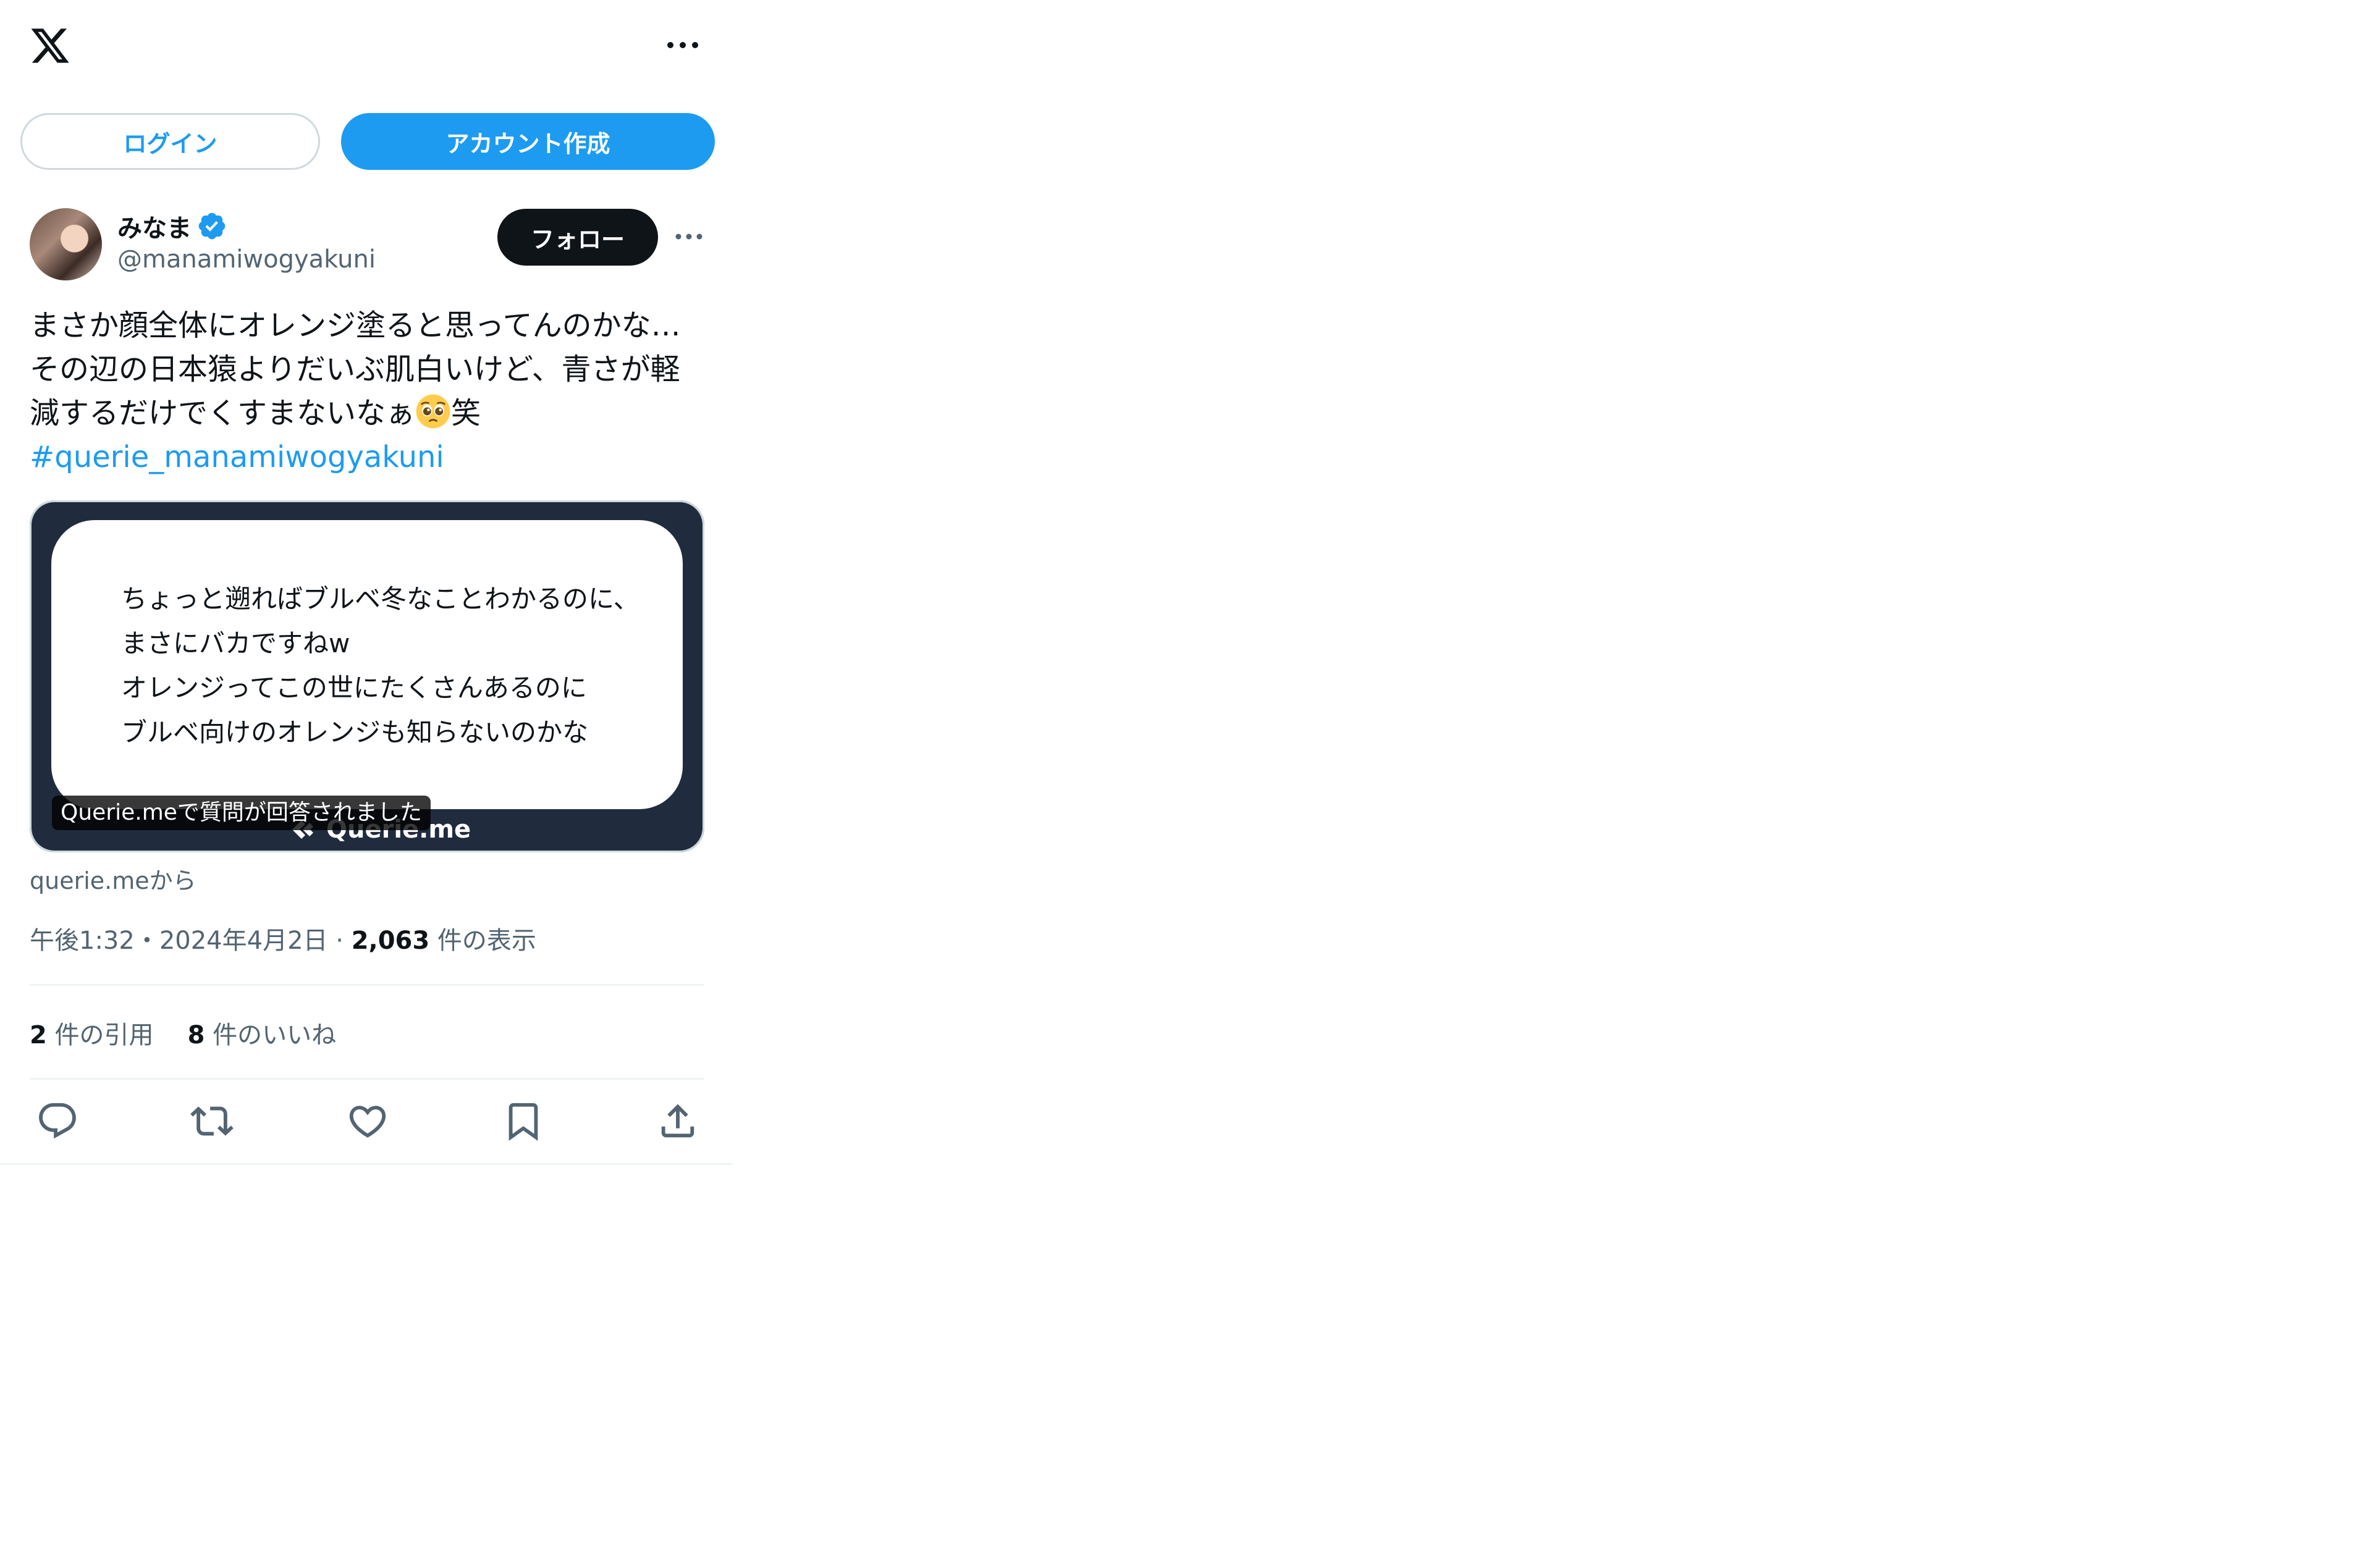 This screenshot has width=2380, height=1564. I want to click on tweet-time: 午後1:32, so click(82, 941).